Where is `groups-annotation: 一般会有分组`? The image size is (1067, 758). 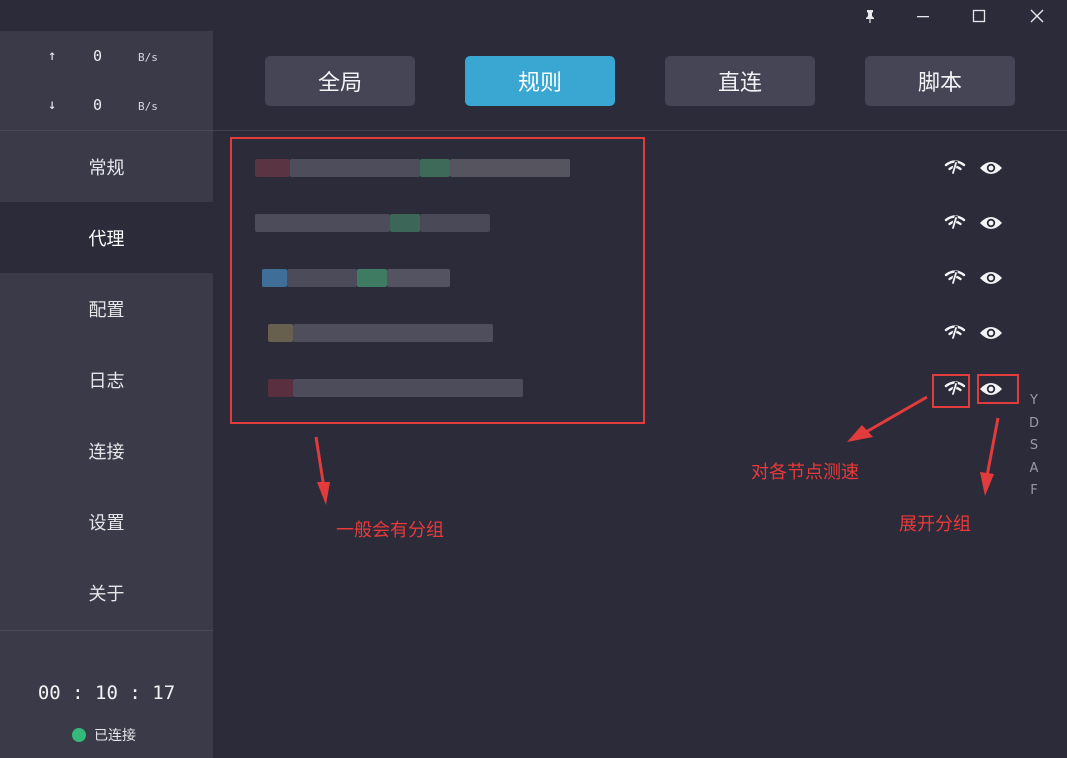 groups-annotation: 一般会有分组 is located at coordinates (390, 530).